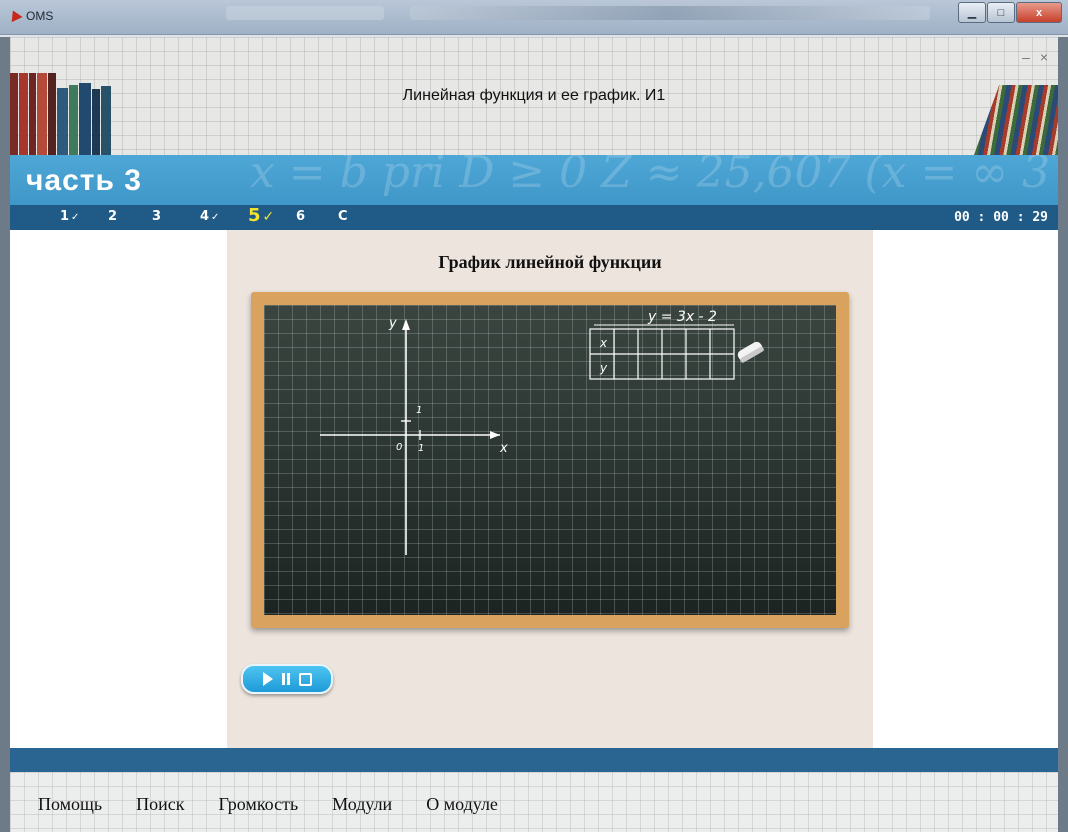  I want to click on media-controls, so click(287, 679).